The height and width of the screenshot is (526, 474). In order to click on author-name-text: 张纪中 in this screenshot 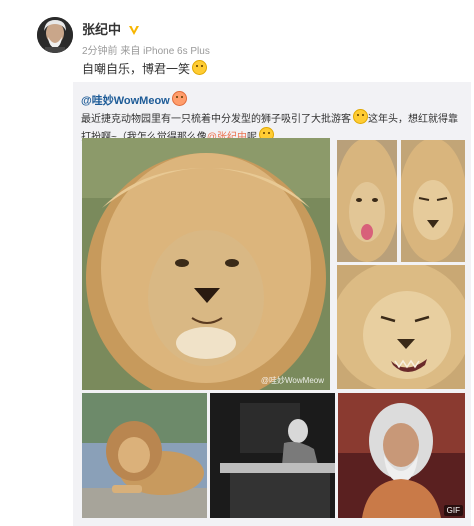, I will do `click(101, 29)`.